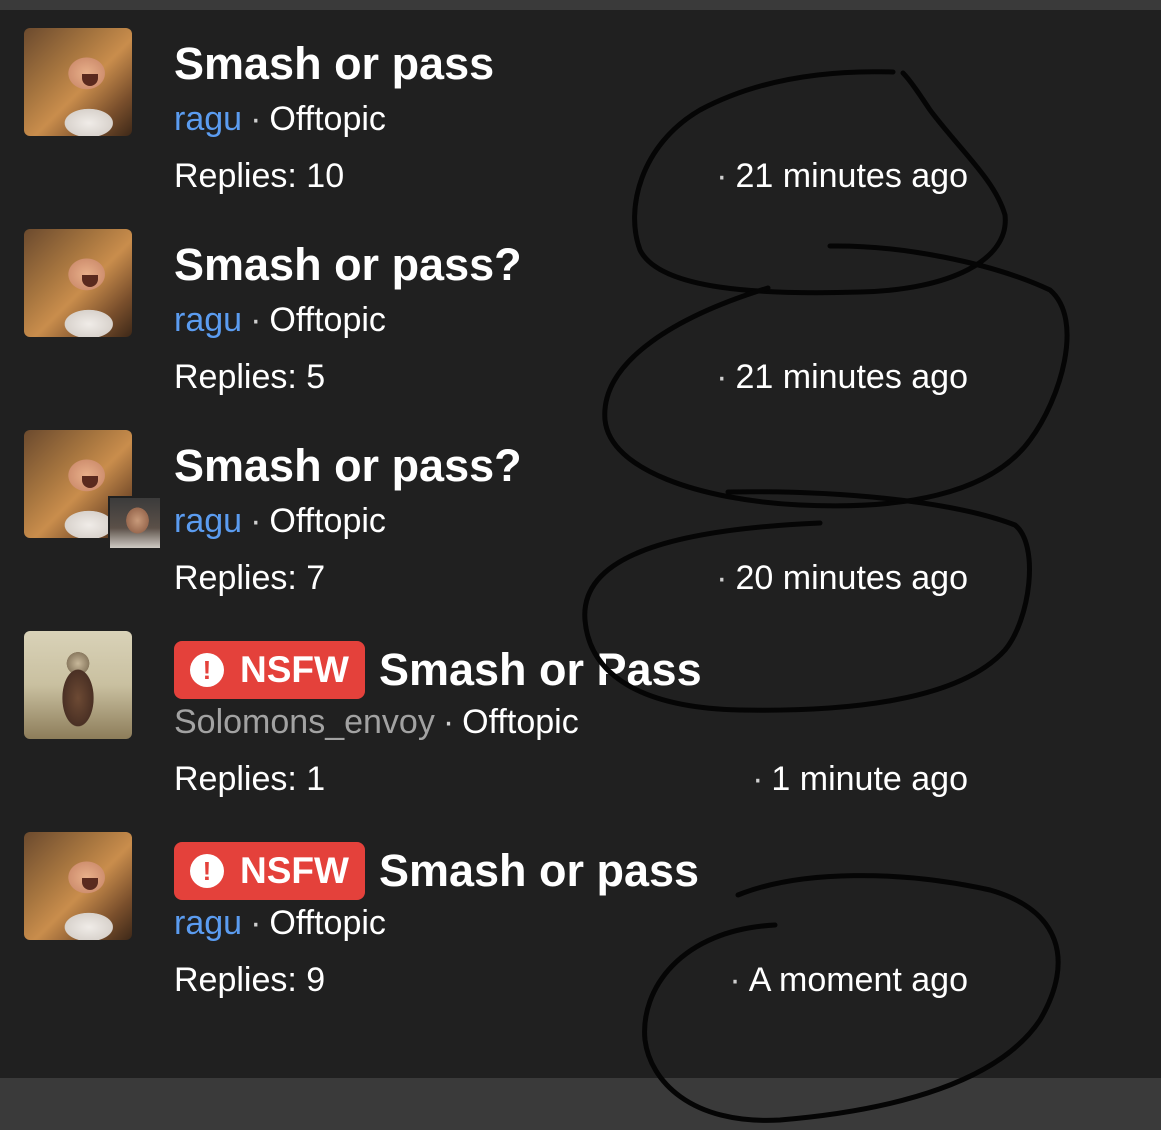  Describe the element at coordinates (540, 670) in the screenshot. I see `thread-title: Smash or Pass` at that location.